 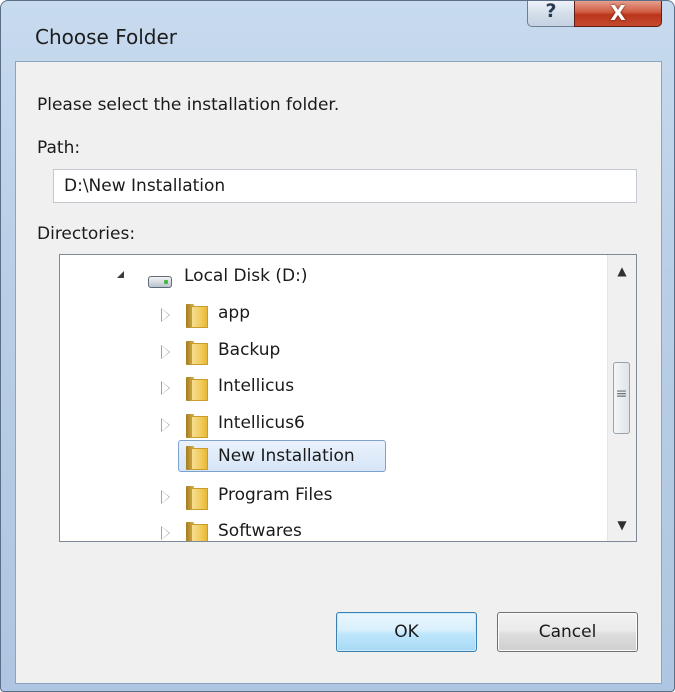 I want to click on close-button: X, so click(x=618, y=14).